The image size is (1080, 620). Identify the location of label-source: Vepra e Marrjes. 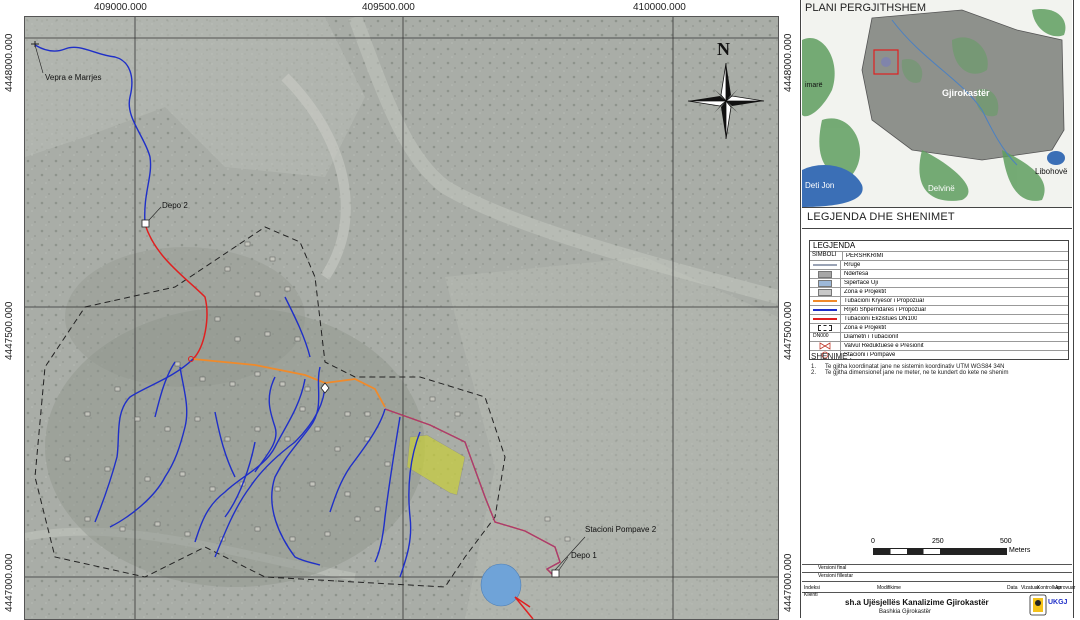
(73, 77).